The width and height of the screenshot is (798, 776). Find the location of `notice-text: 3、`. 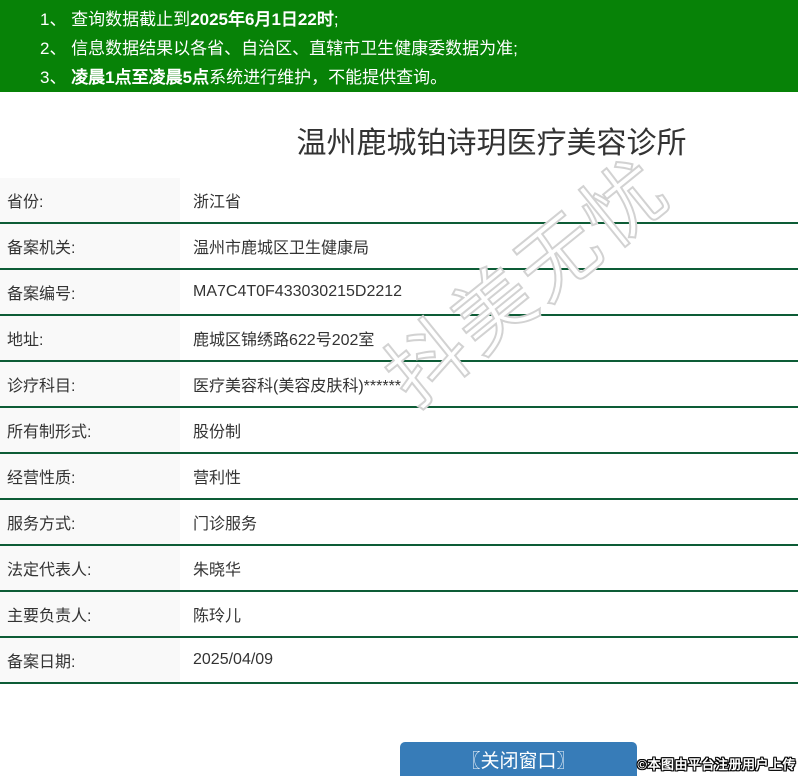

notice-text: 3、 is located at coordinates (56, 77).